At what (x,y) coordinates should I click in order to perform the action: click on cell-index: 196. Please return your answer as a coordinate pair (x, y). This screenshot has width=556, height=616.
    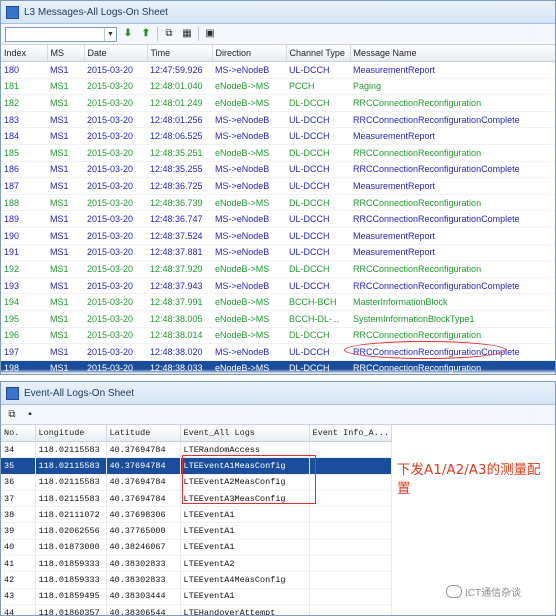
    Looking at the image, I should click on (24, 336).